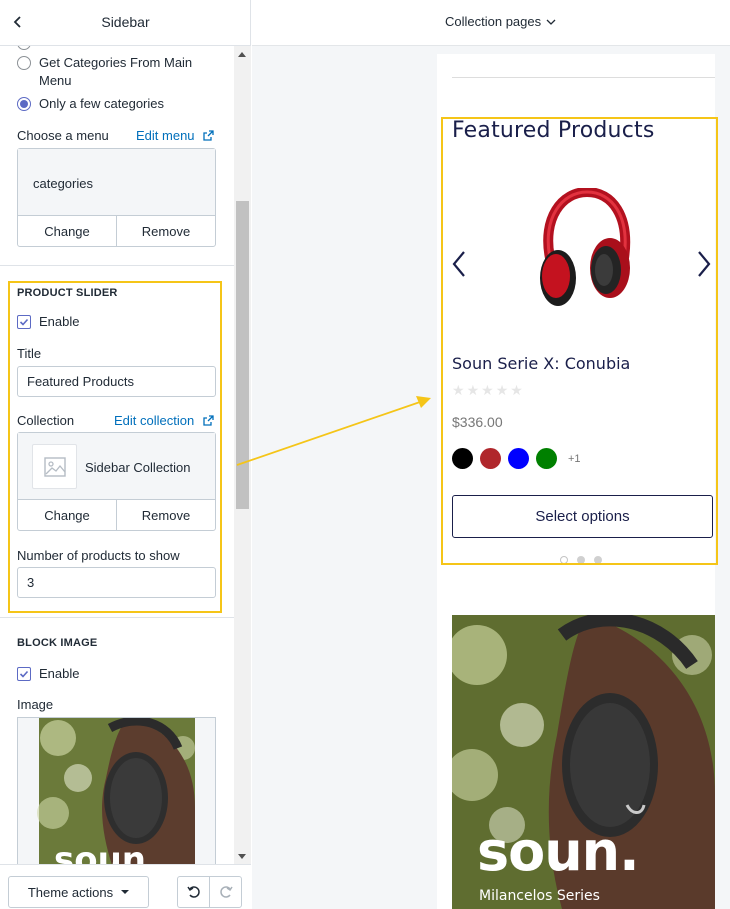  What do you see at coordinates (116, 182) in the screenshot?
I see `menu-picker-value-area: categories` at bounding box center [116, 182].